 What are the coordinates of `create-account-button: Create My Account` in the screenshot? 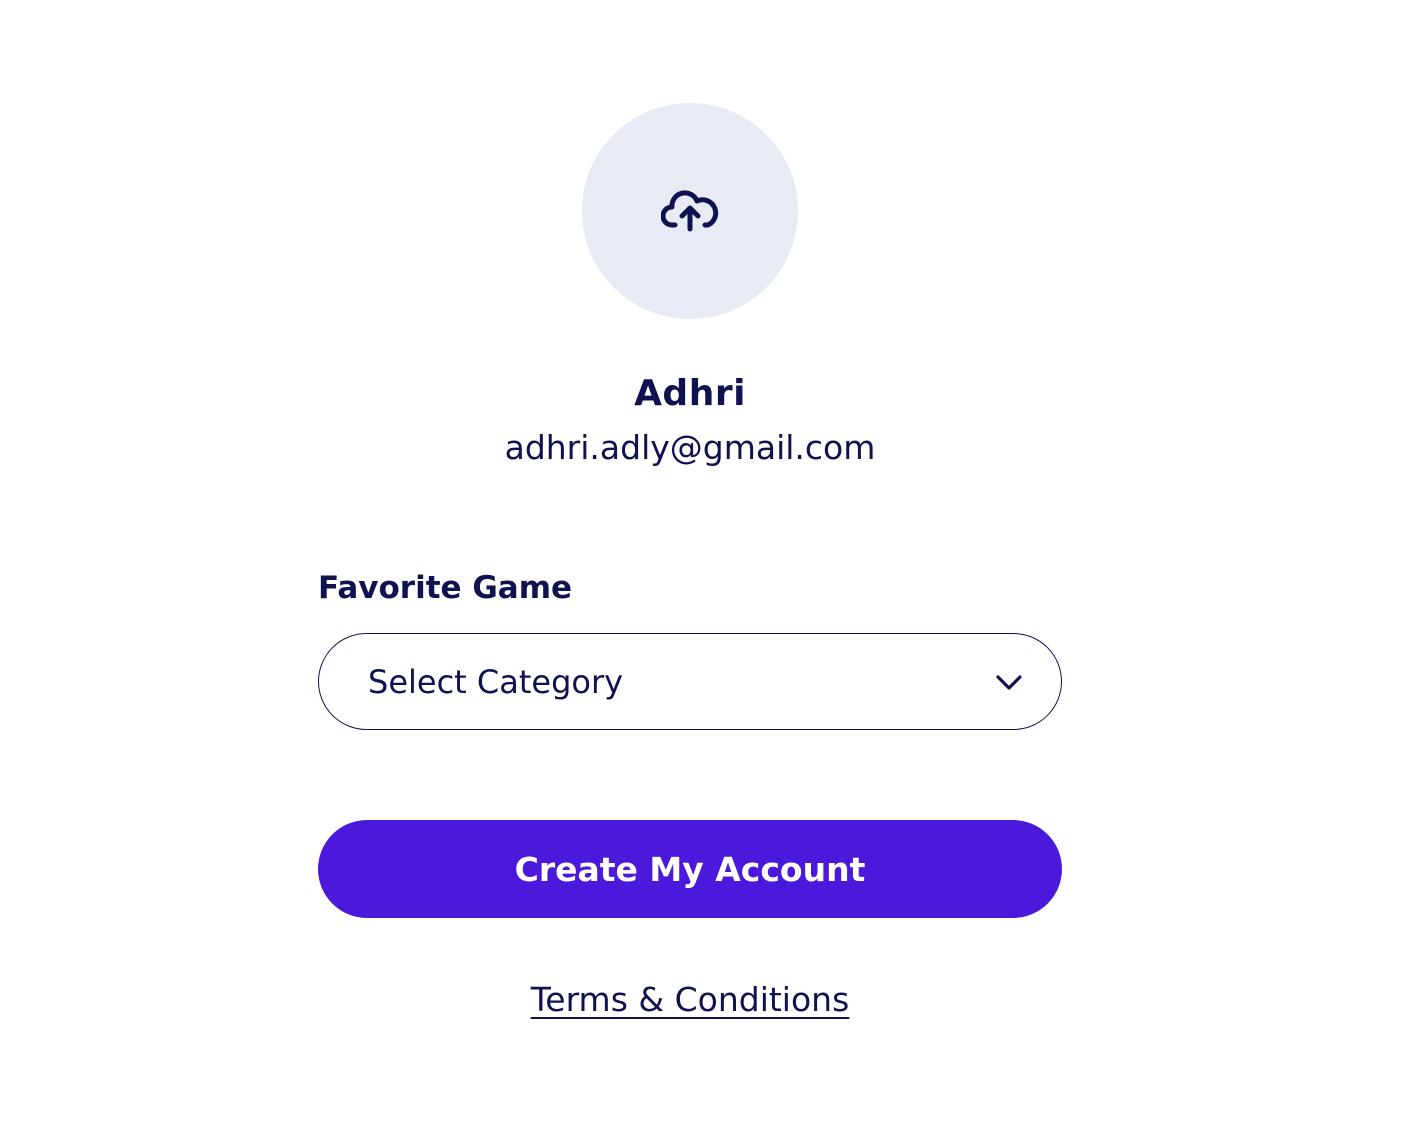 It's located at (690, 869).